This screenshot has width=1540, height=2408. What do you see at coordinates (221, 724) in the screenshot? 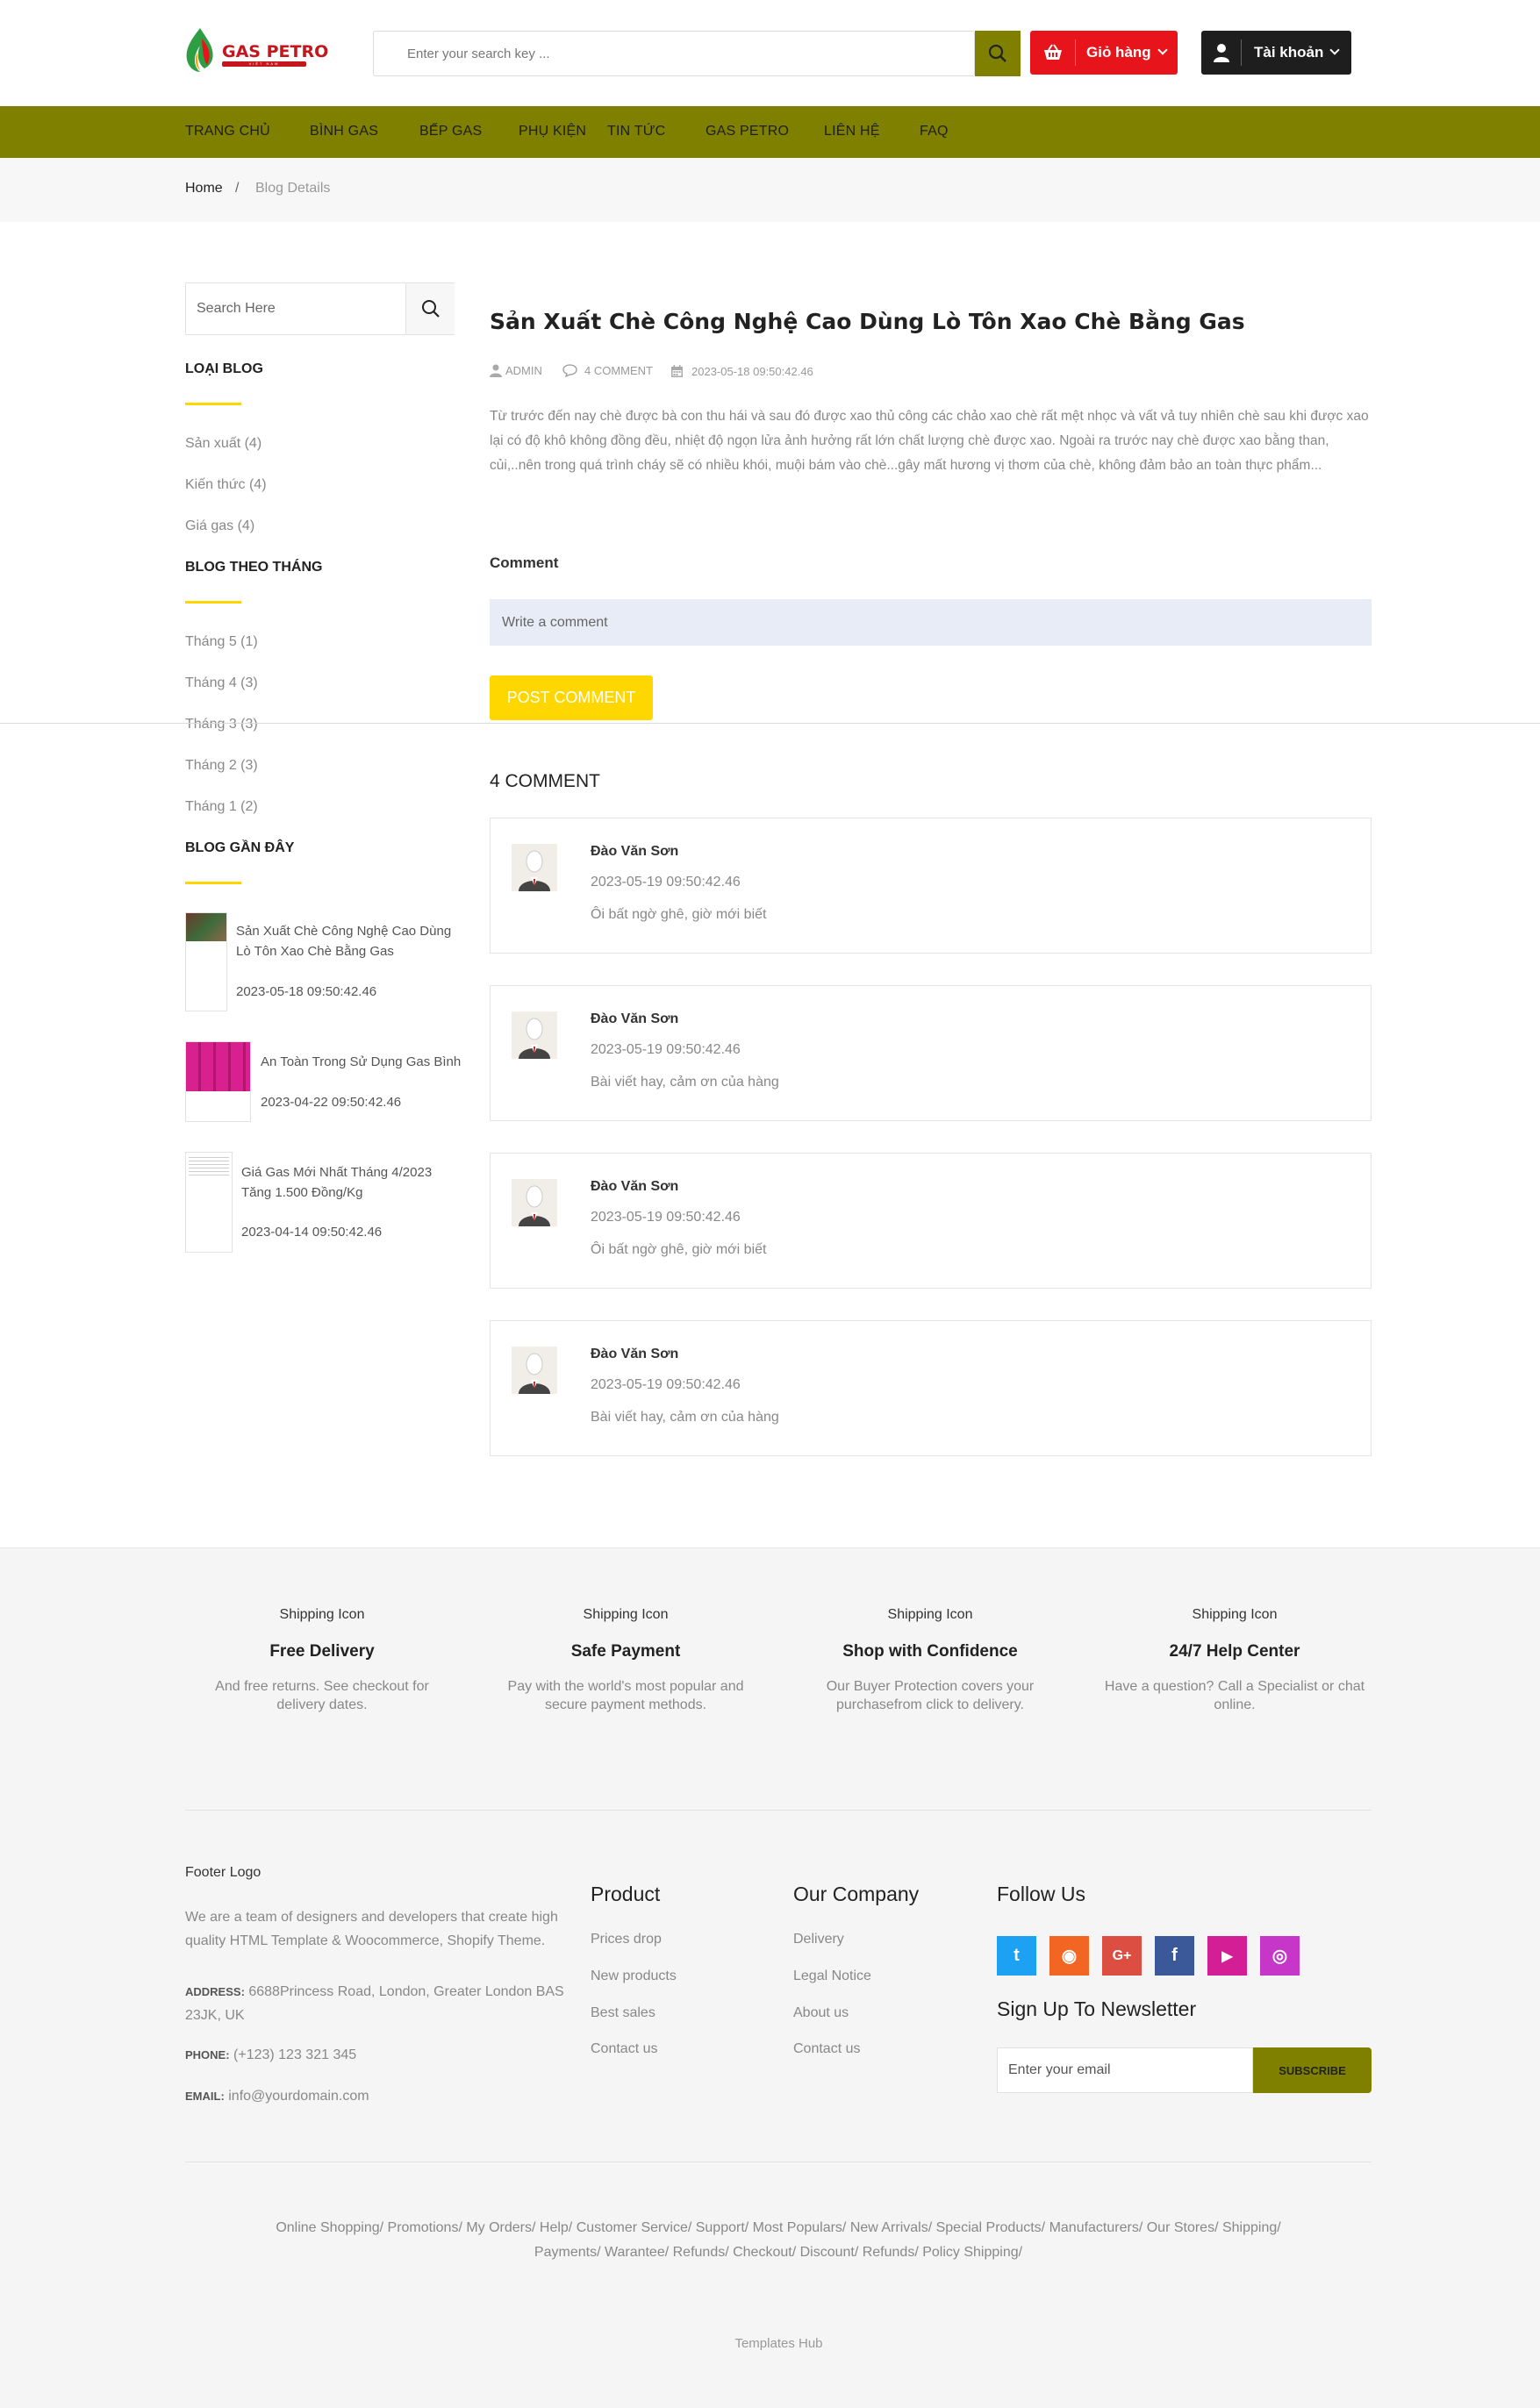
I see `month-link: Tháng 3 (3)` at bounding box center [221, 724].